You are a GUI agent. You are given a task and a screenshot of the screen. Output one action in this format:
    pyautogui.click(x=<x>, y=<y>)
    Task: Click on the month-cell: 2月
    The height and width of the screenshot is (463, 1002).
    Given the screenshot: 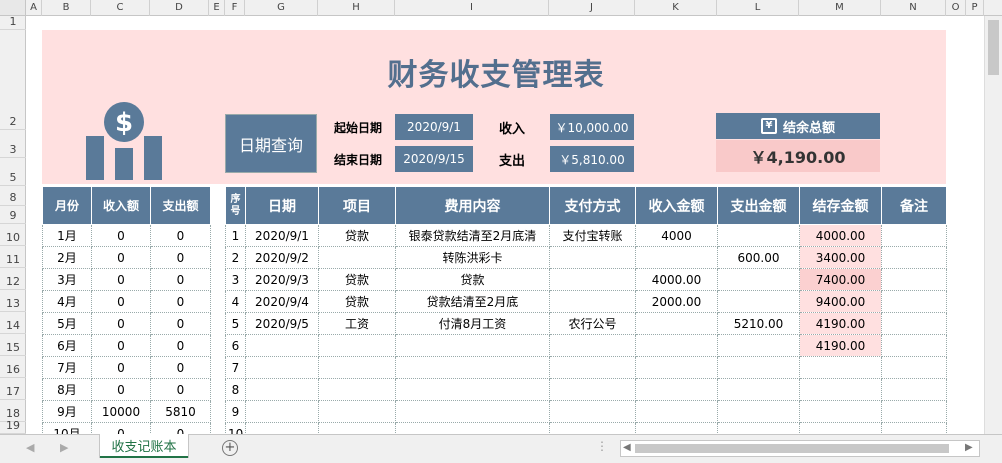 What is the action you would take?
    pyautogui.click(x=67, y=257)
    